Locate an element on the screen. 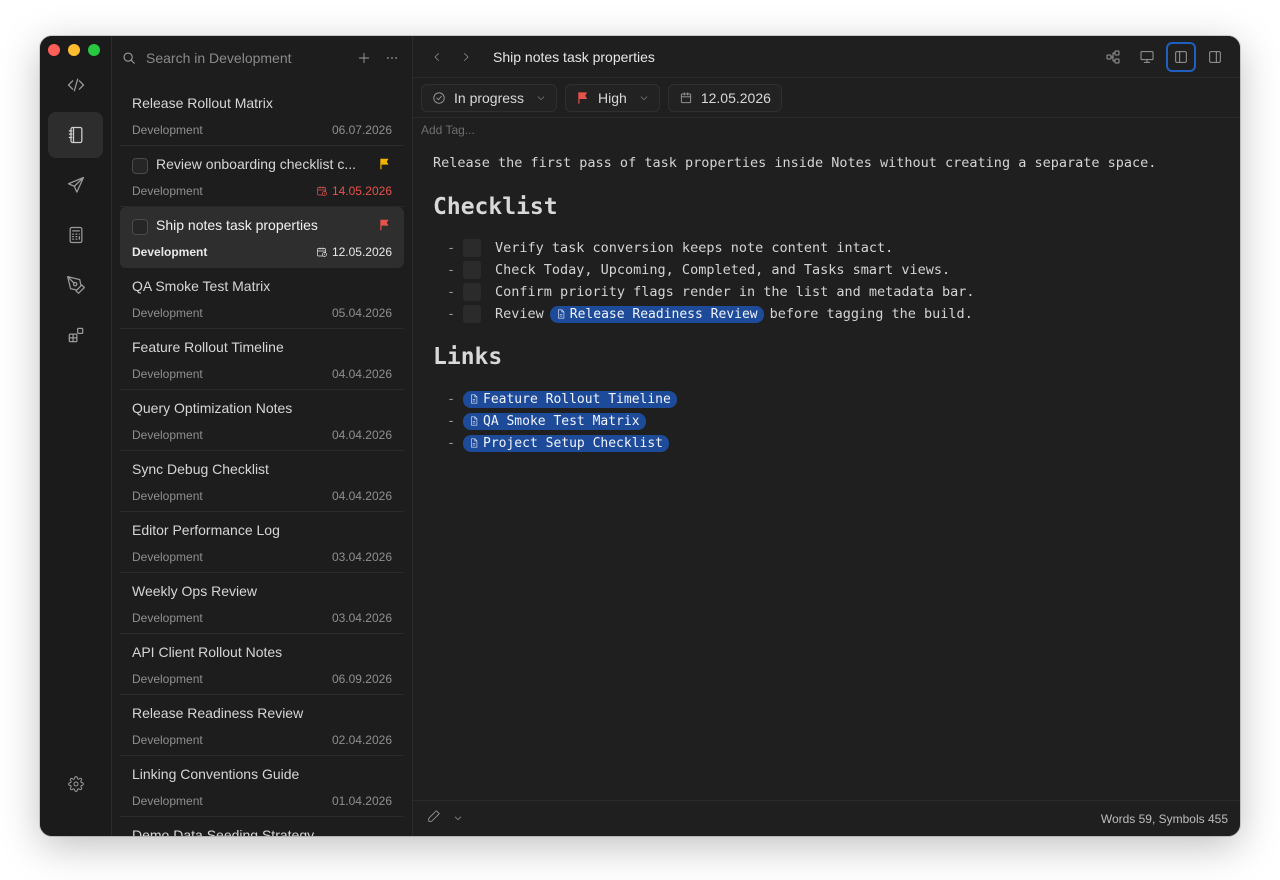  note-link-pill: Feature Rollout Timeline is located at coordinates (570, 399).